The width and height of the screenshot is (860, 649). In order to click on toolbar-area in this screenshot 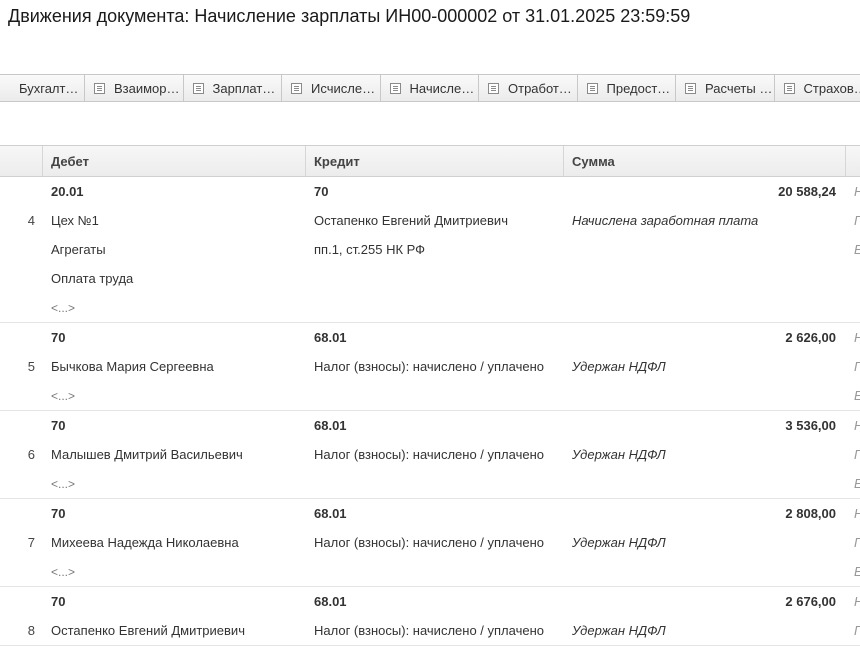, I will do `click(430, 124)`.